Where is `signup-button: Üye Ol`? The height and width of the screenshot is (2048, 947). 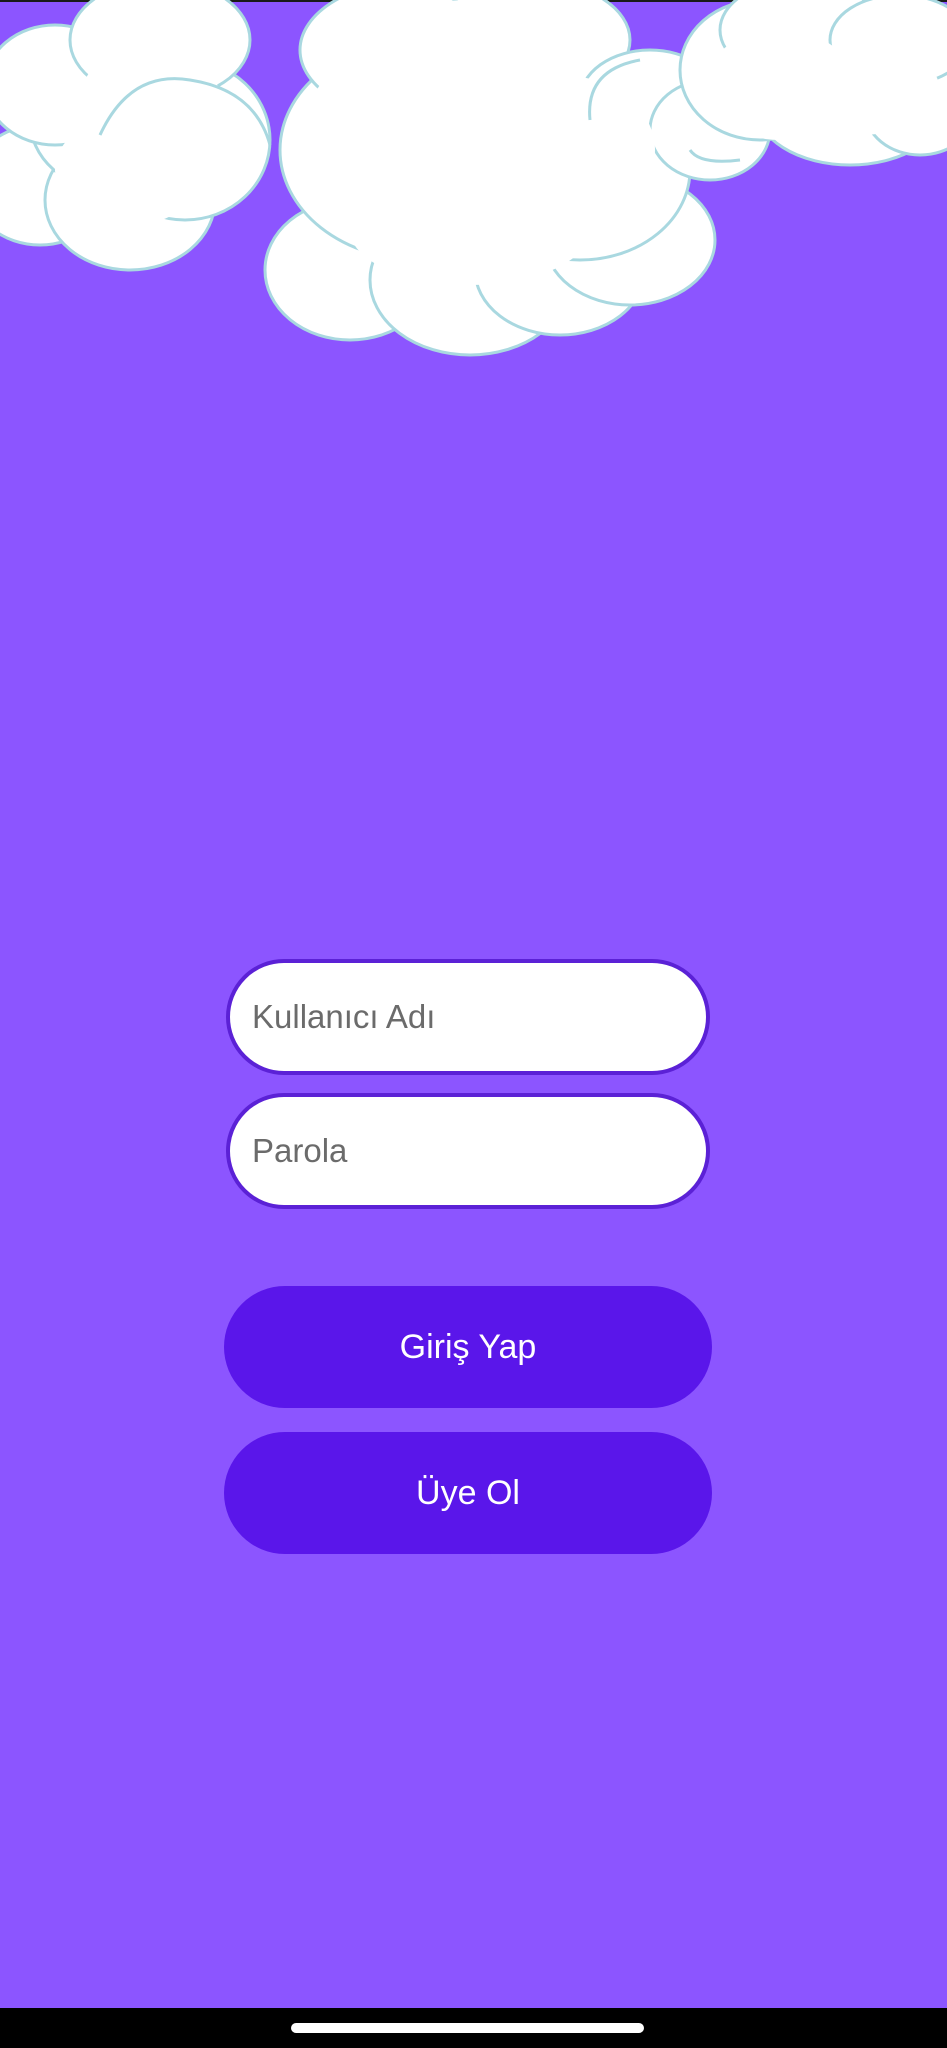 signup-button: Üye Ol is located at coordinates (468, 1493).